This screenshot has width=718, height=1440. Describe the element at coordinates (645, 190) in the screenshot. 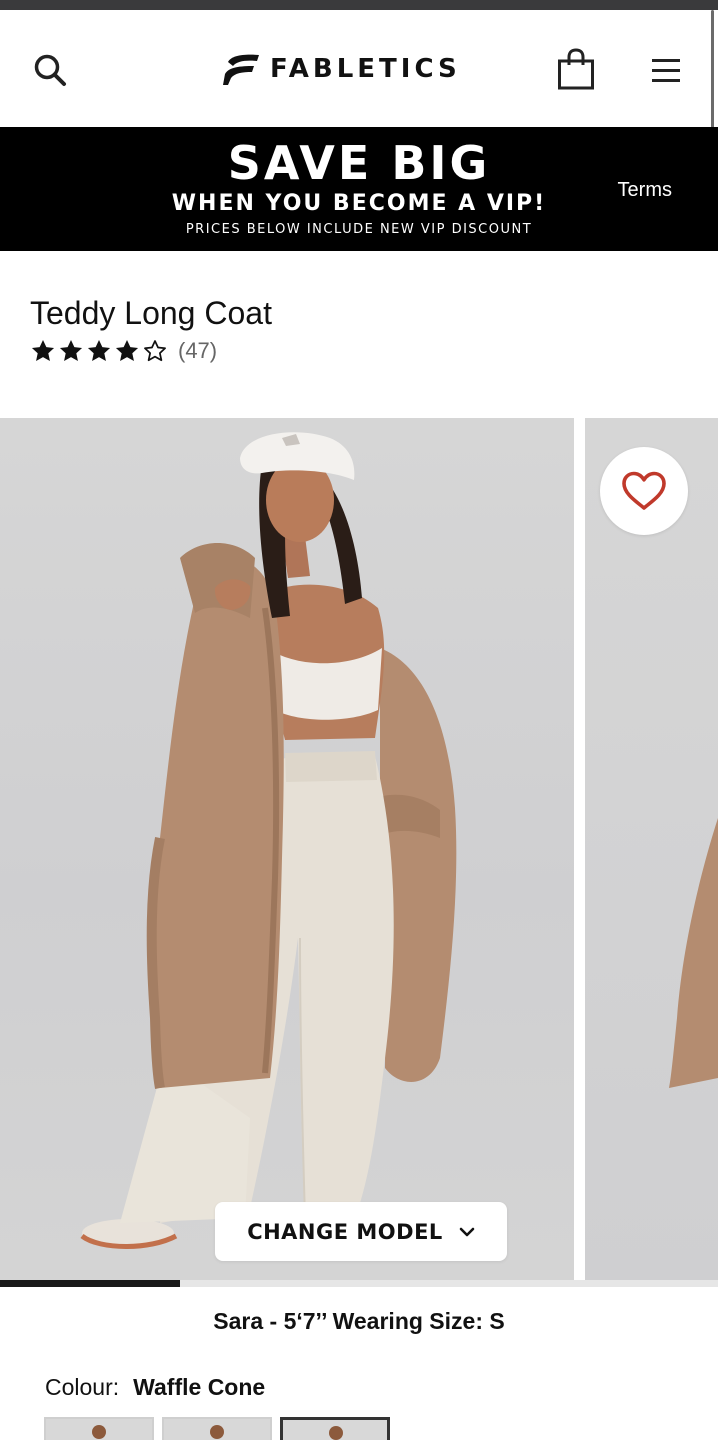

I see `terms-link: Terms` at that location.